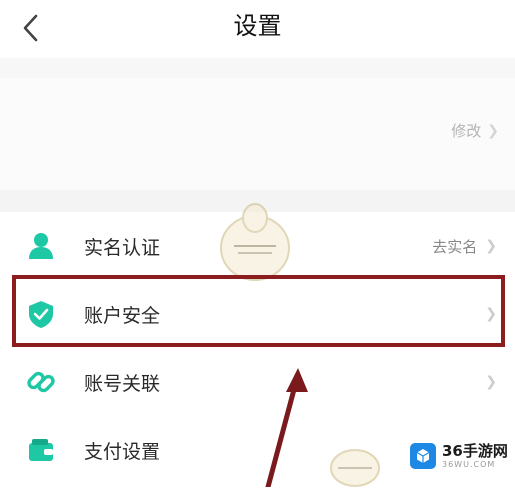  Describe the element at coordinates (41, 382) in the screenshot. I see `link-icon` at that location.